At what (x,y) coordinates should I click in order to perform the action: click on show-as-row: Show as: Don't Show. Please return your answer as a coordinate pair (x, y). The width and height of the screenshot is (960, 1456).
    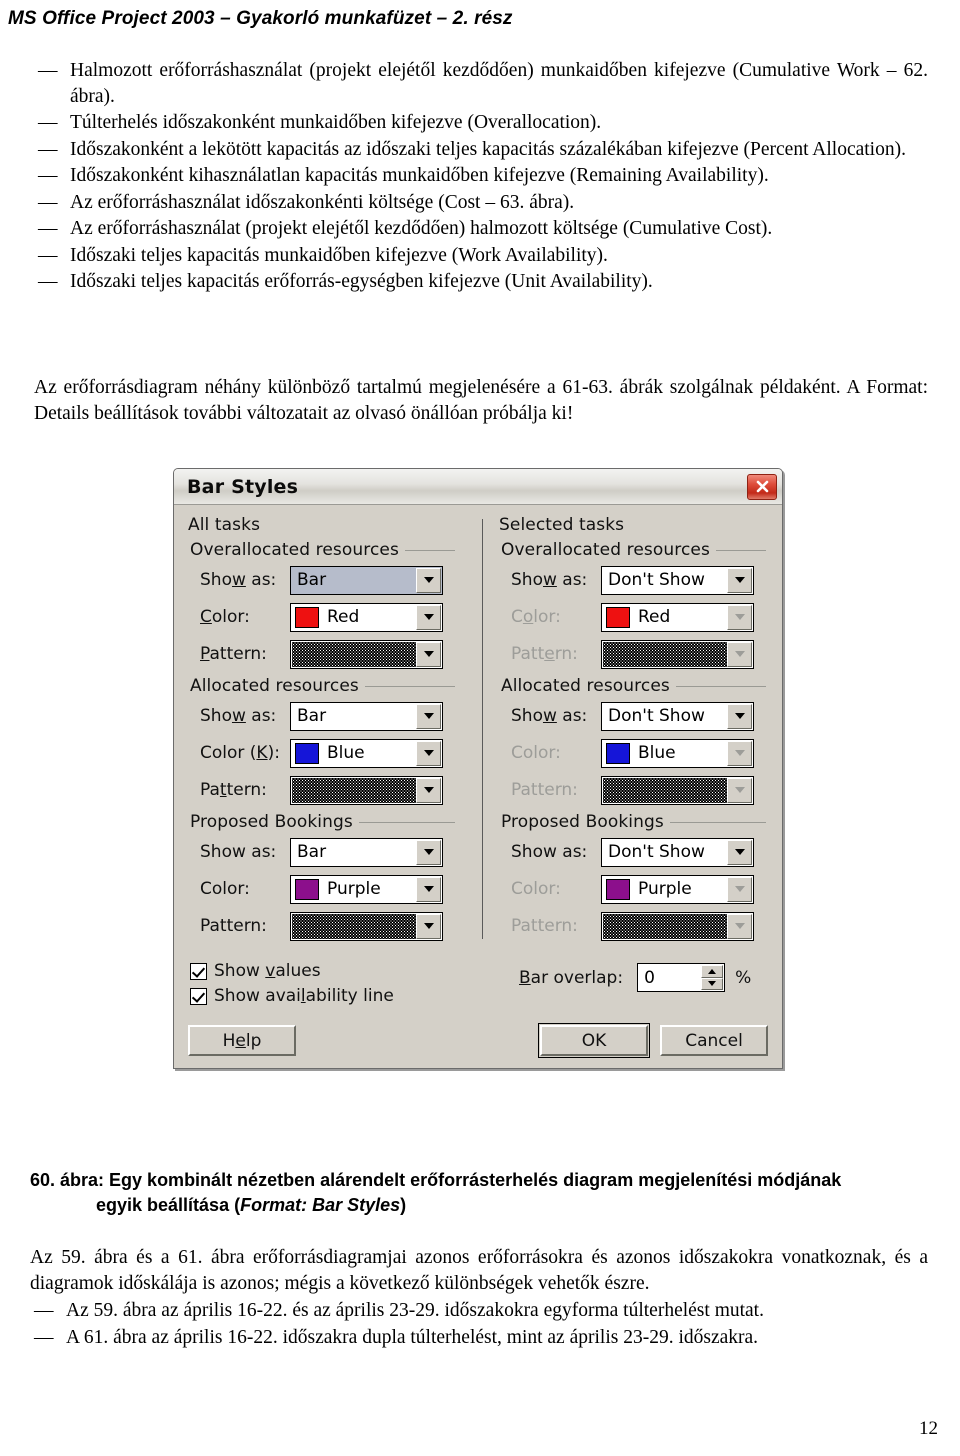
    Looking at the image, I should click on (633, 580).